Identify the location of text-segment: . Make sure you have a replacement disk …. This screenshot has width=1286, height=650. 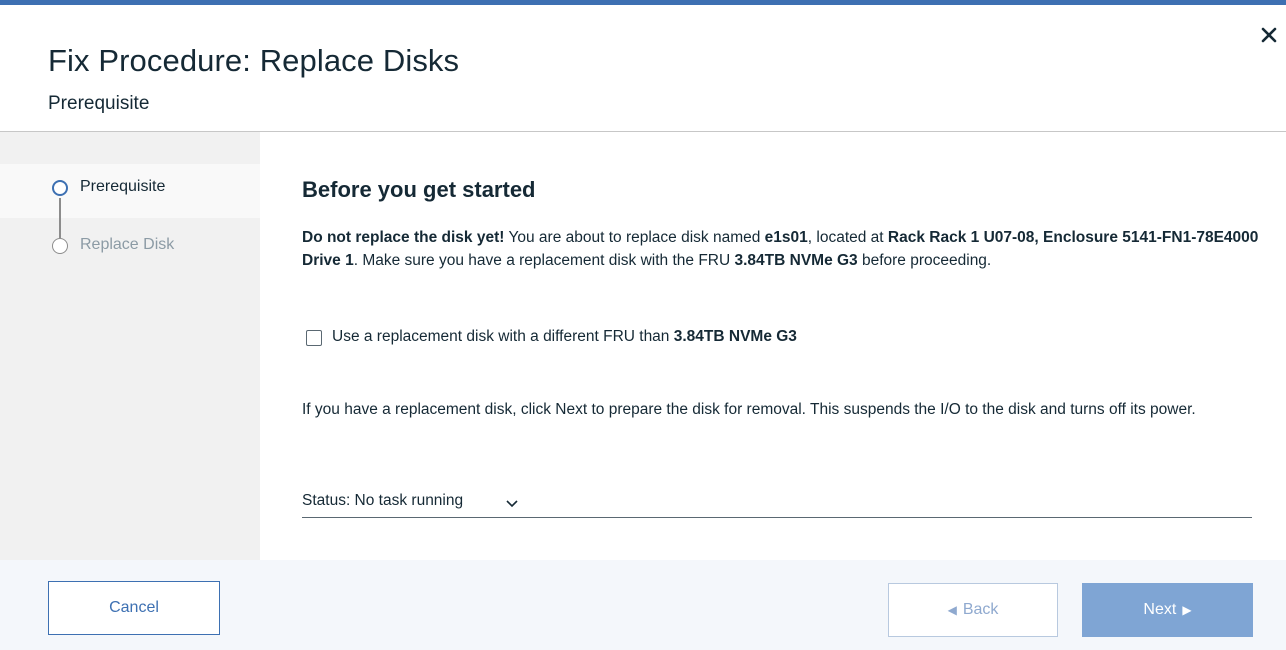
(544, 260).